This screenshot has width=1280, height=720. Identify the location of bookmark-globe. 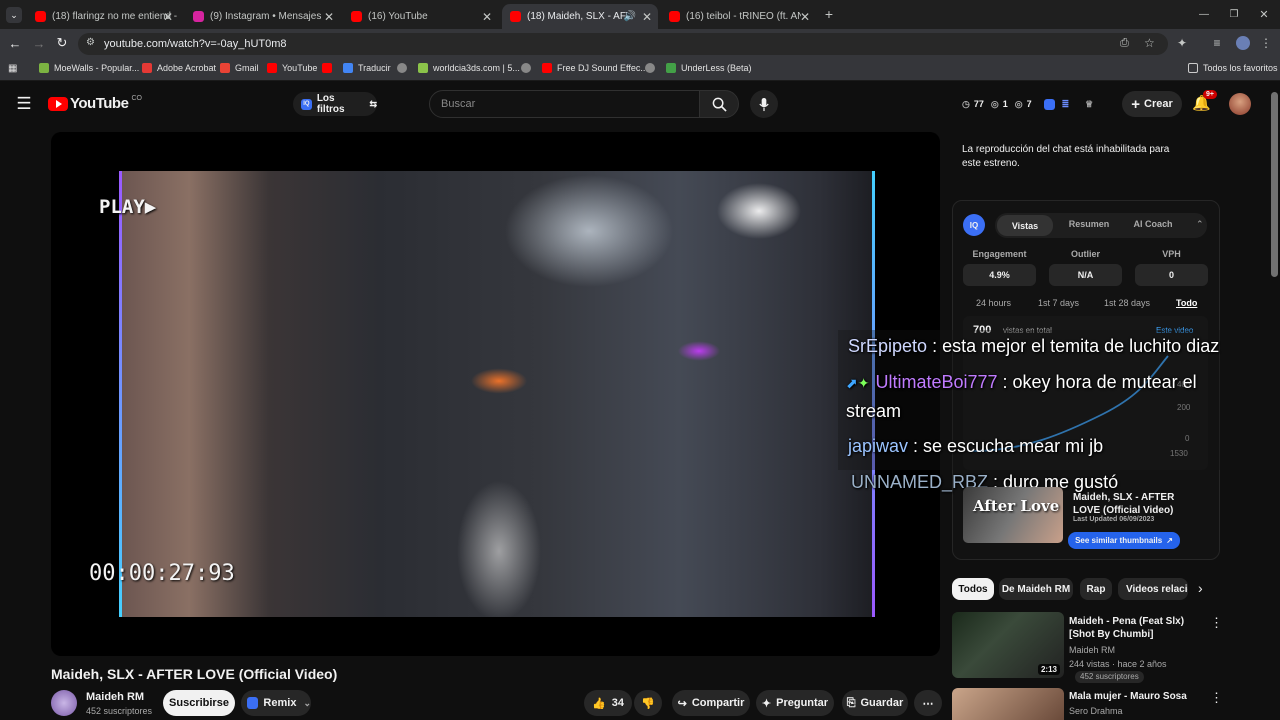
(404, 68).